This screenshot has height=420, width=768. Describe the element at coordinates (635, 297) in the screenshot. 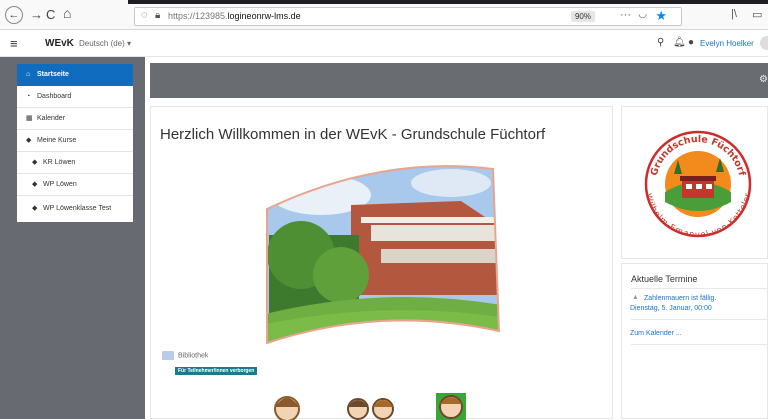

I see `assignment-icon: ▲` at that location.